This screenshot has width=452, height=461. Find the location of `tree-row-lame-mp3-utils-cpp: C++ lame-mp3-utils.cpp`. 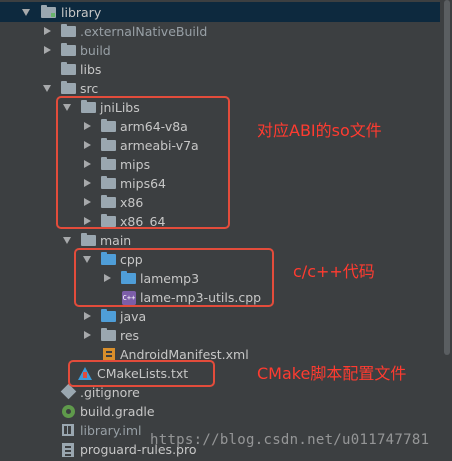

tree-row-lame-mp3-utils-cpp: C++ lame-mp3-utils.cpp is located at coordinates (220, 297).